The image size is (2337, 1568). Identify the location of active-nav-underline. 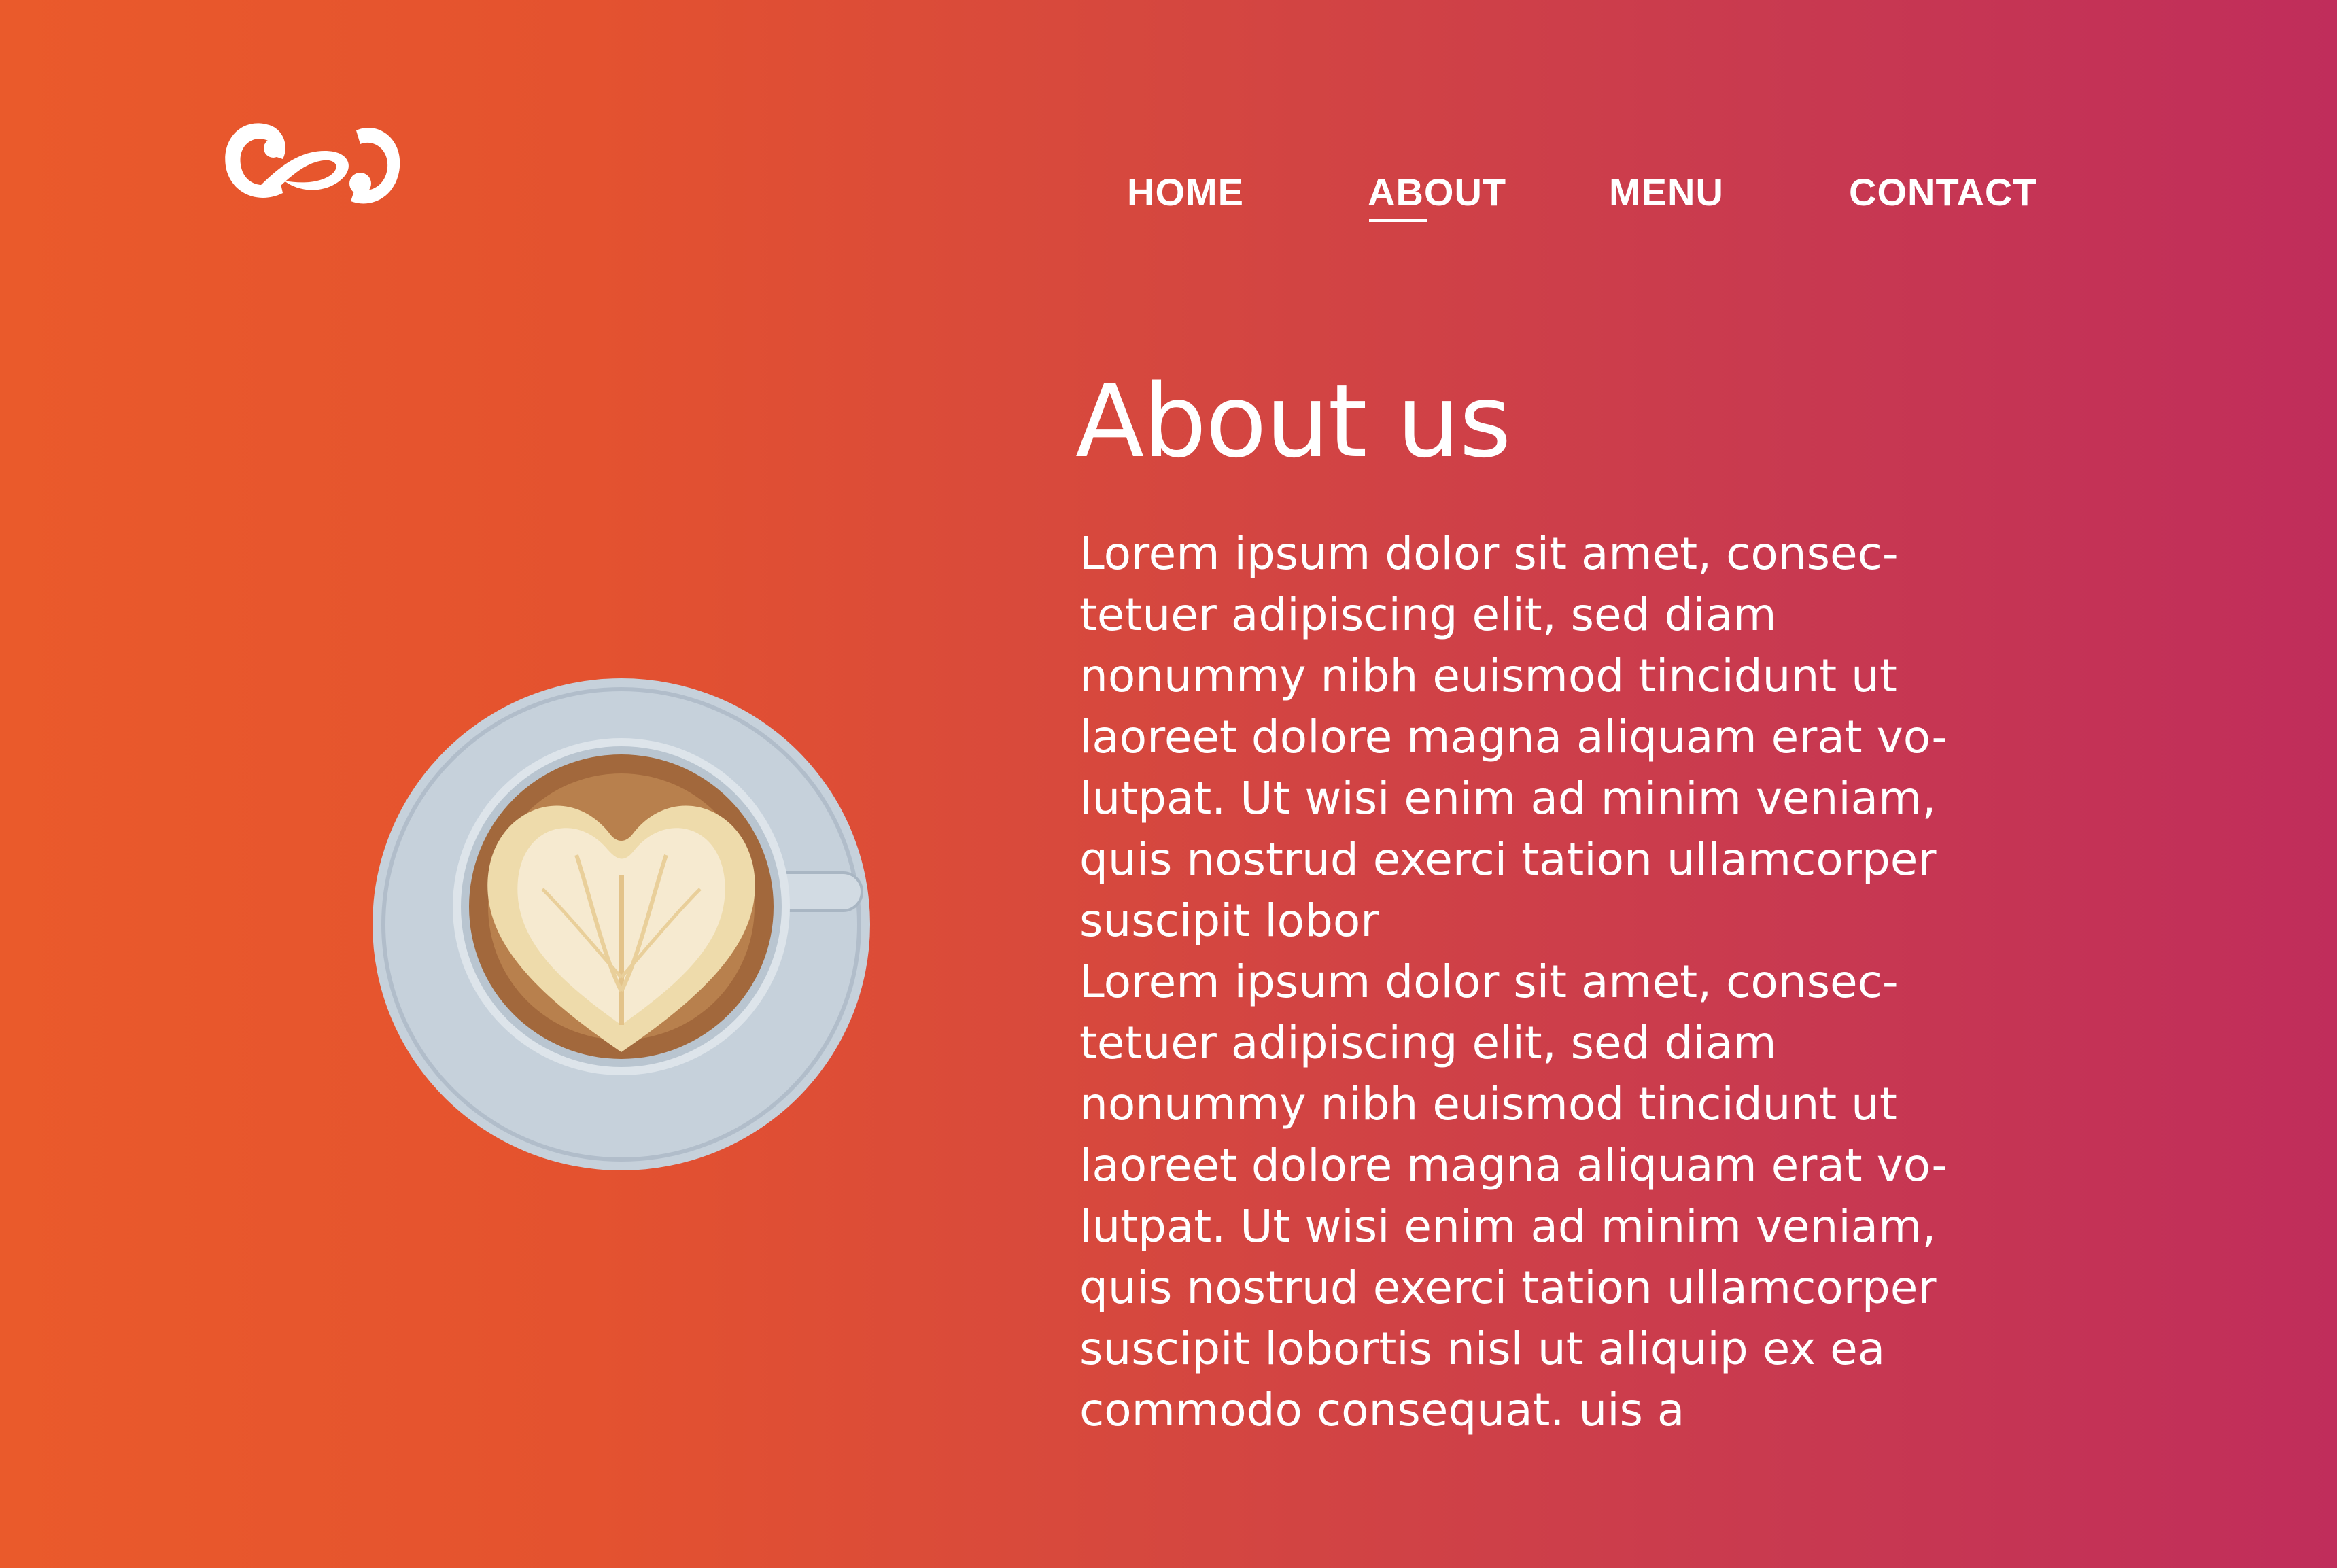
(1398, 220).